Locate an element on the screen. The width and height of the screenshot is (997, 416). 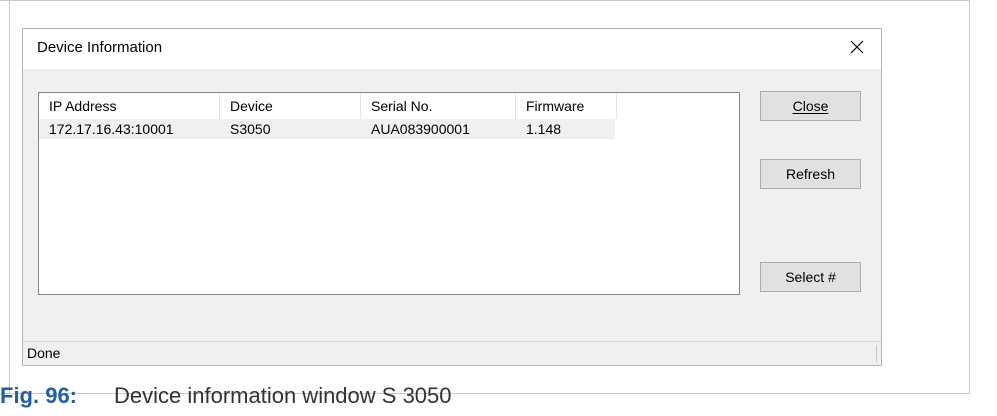
cell-serial-no: AUA083900001 is located at coordinates (420, 129).